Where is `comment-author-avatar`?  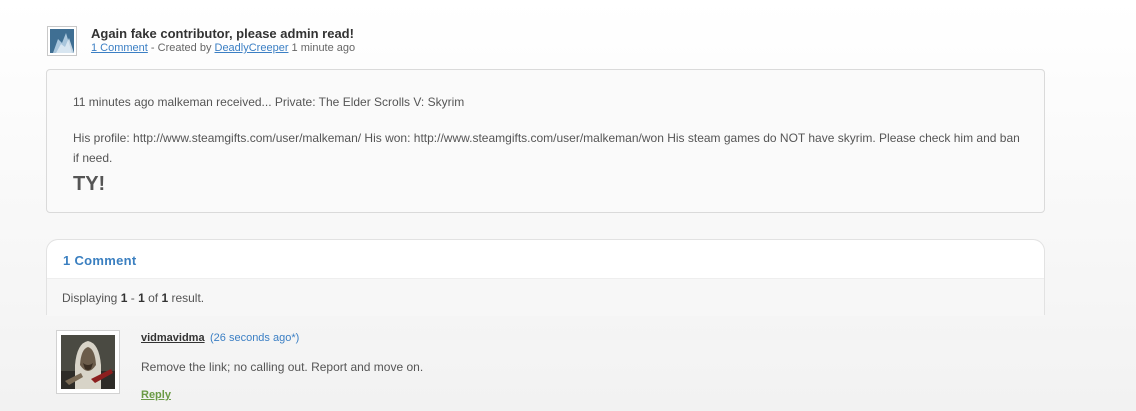
comment-author-avatar is located at coordinates (88, 362).